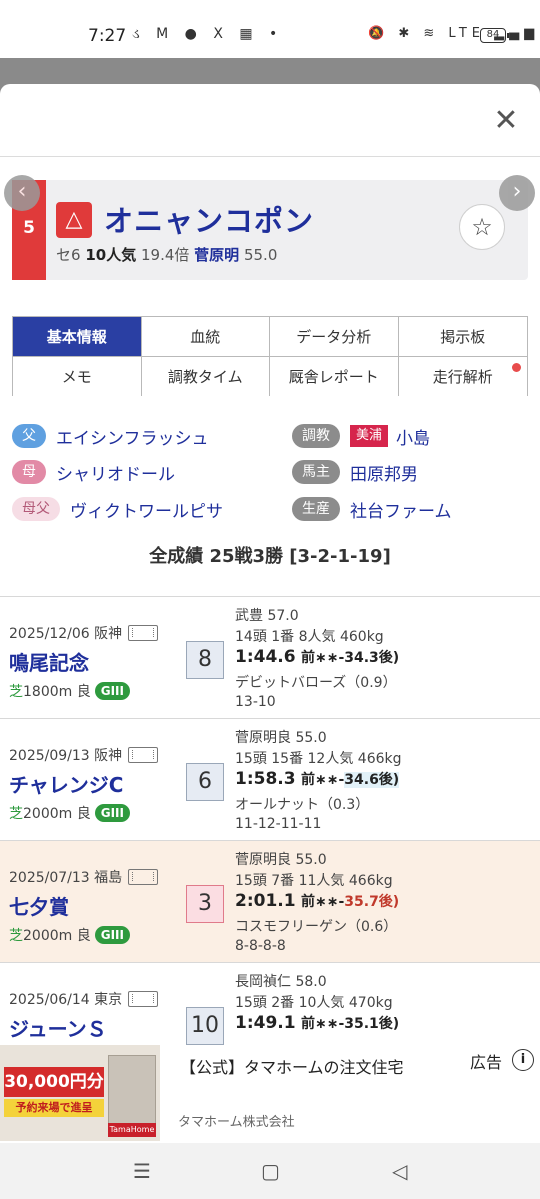  What do you see at coordinates (39, 905) in the screenshot?
I see `race-name-link: 七夕賞` at bounding box center [39, 905].